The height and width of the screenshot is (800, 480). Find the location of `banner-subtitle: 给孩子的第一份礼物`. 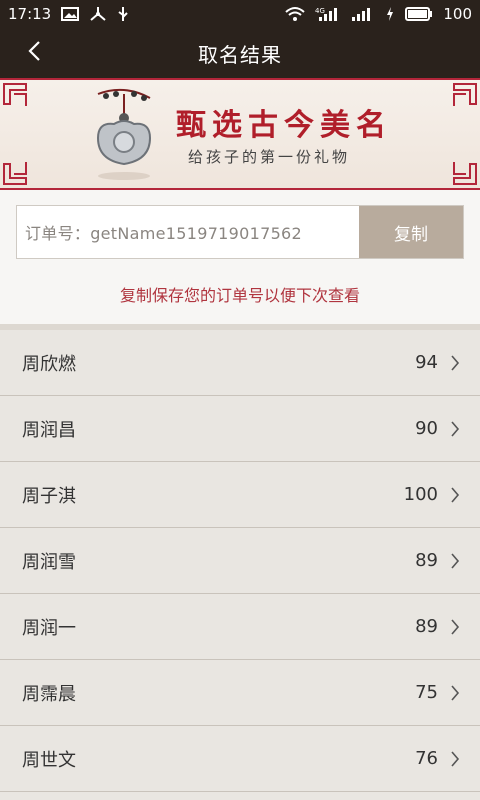

banner-subtitle: 给孩子的第一份礼物 is located at coordinates (269, 157).